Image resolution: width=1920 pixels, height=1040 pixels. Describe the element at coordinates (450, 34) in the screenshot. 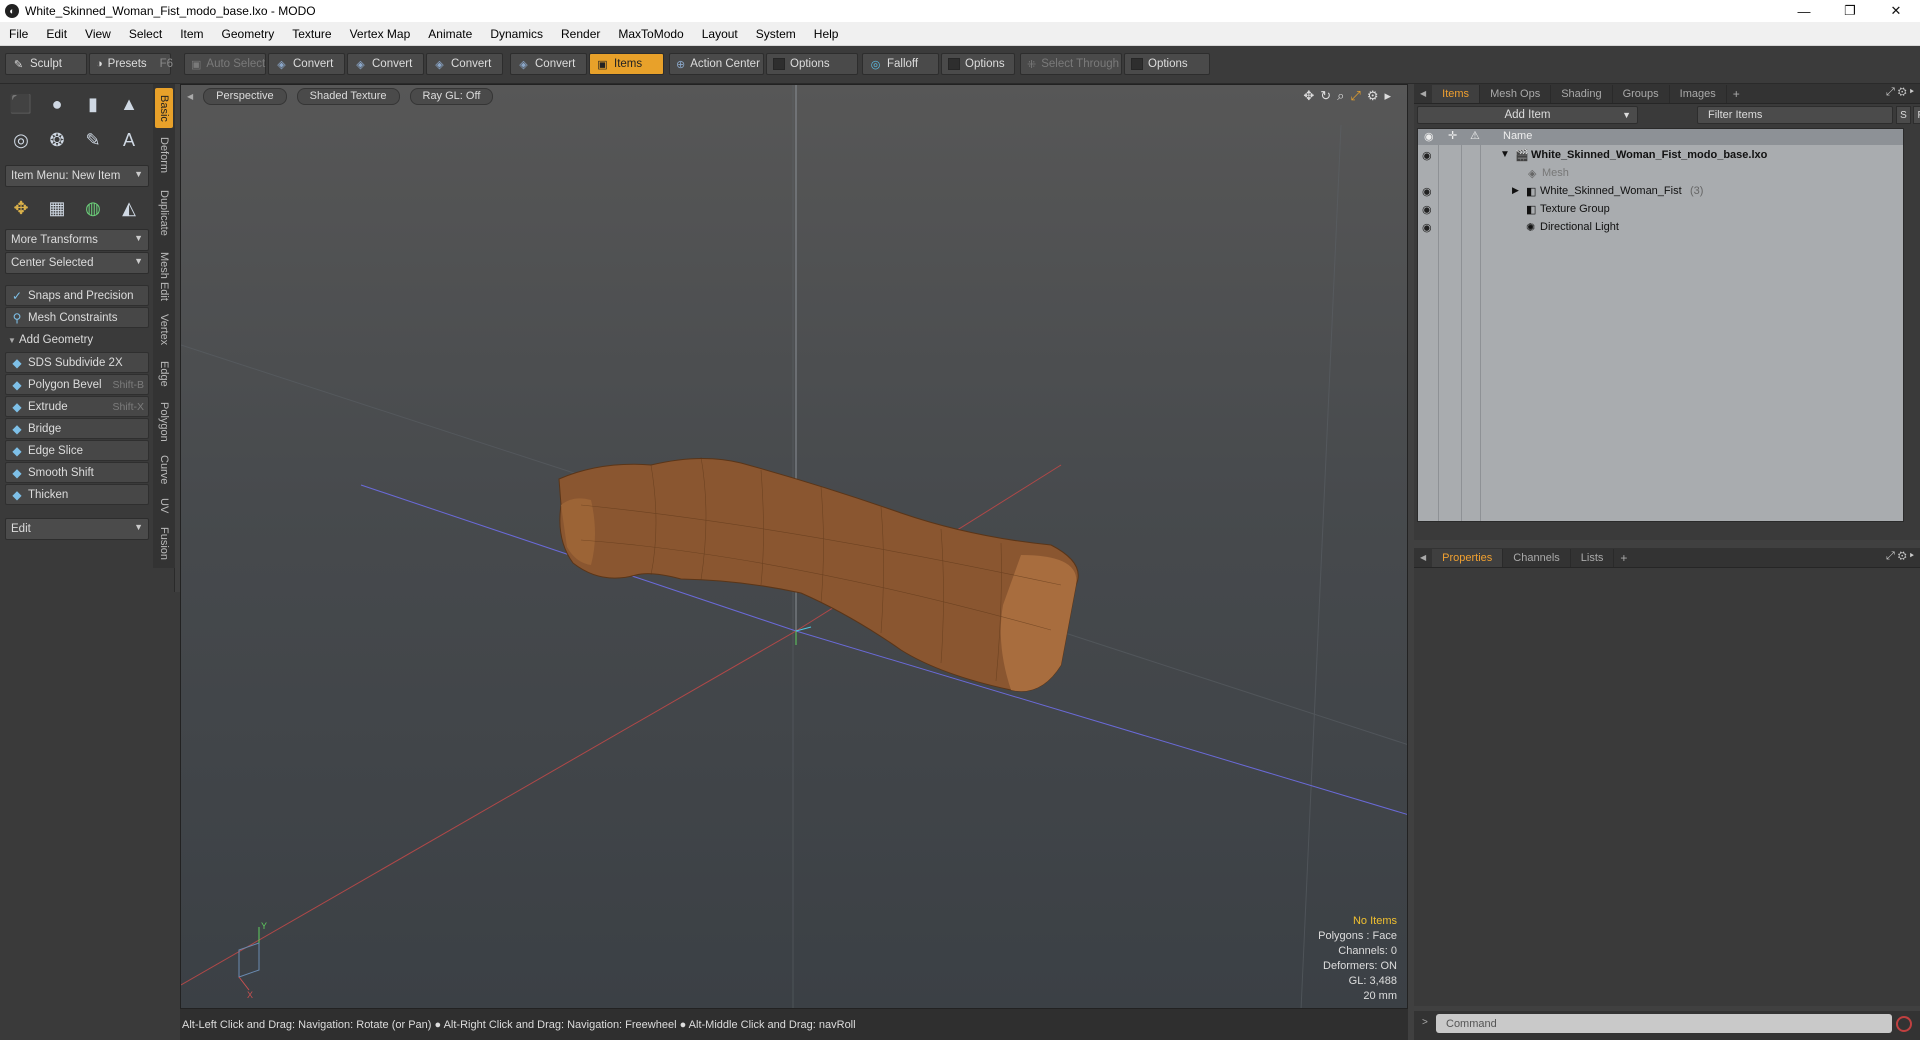

I see `menu-animate: Animate` at that location.